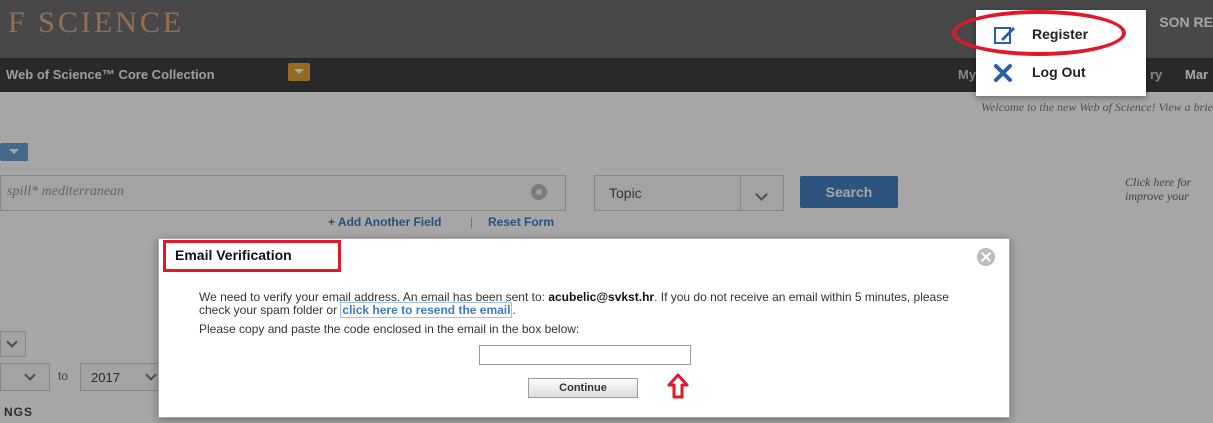  Describe the element at coordinates (585, 355) in the screenshot. I see `verification-code-input` at that location.